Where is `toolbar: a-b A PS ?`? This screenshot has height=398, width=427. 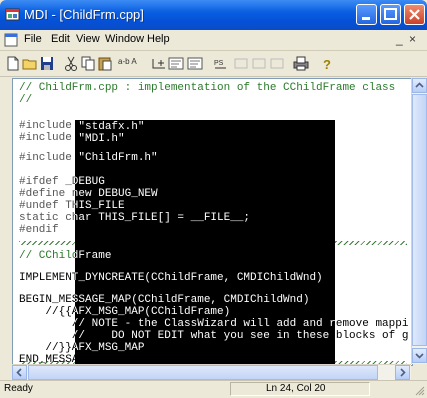
toolbar: a-b A PS ? is located at coordinates (213, 64).